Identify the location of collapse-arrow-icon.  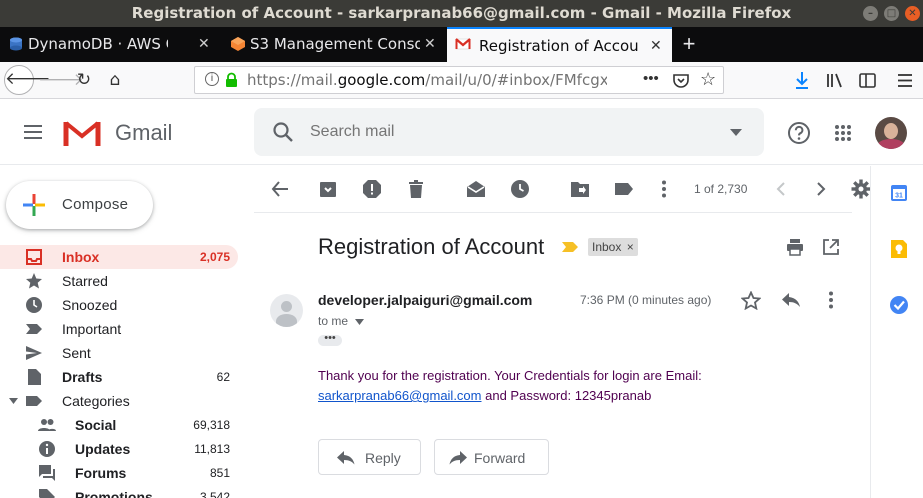
(13, 401).